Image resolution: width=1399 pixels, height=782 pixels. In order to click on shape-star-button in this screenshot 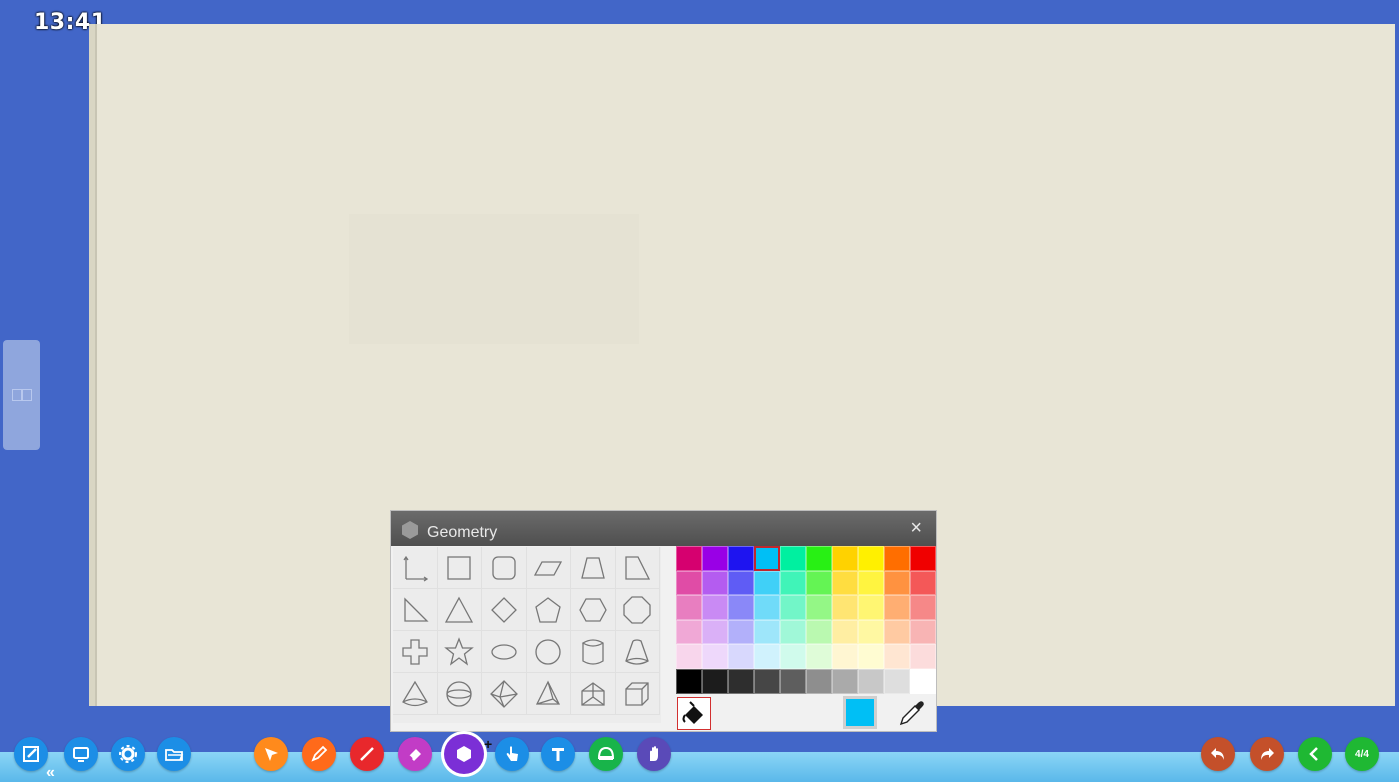, I will do `click(459, 652)`.